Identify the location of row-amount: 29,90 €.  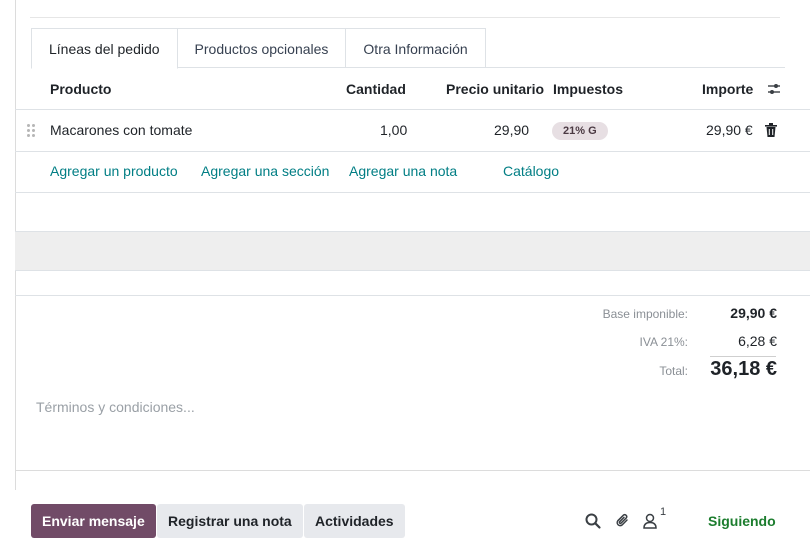
(729, 130).